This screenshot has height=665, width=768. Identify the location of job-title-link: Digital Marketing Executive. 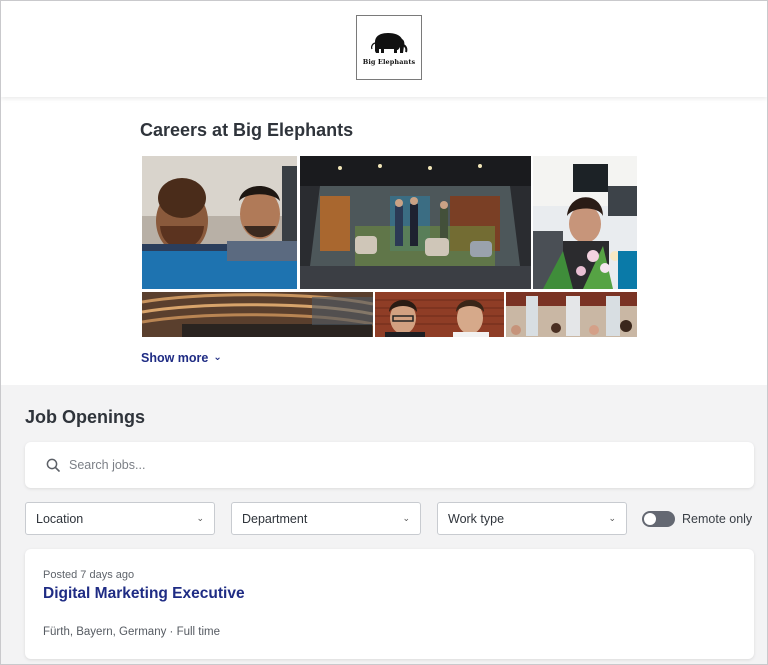
(144, 594).